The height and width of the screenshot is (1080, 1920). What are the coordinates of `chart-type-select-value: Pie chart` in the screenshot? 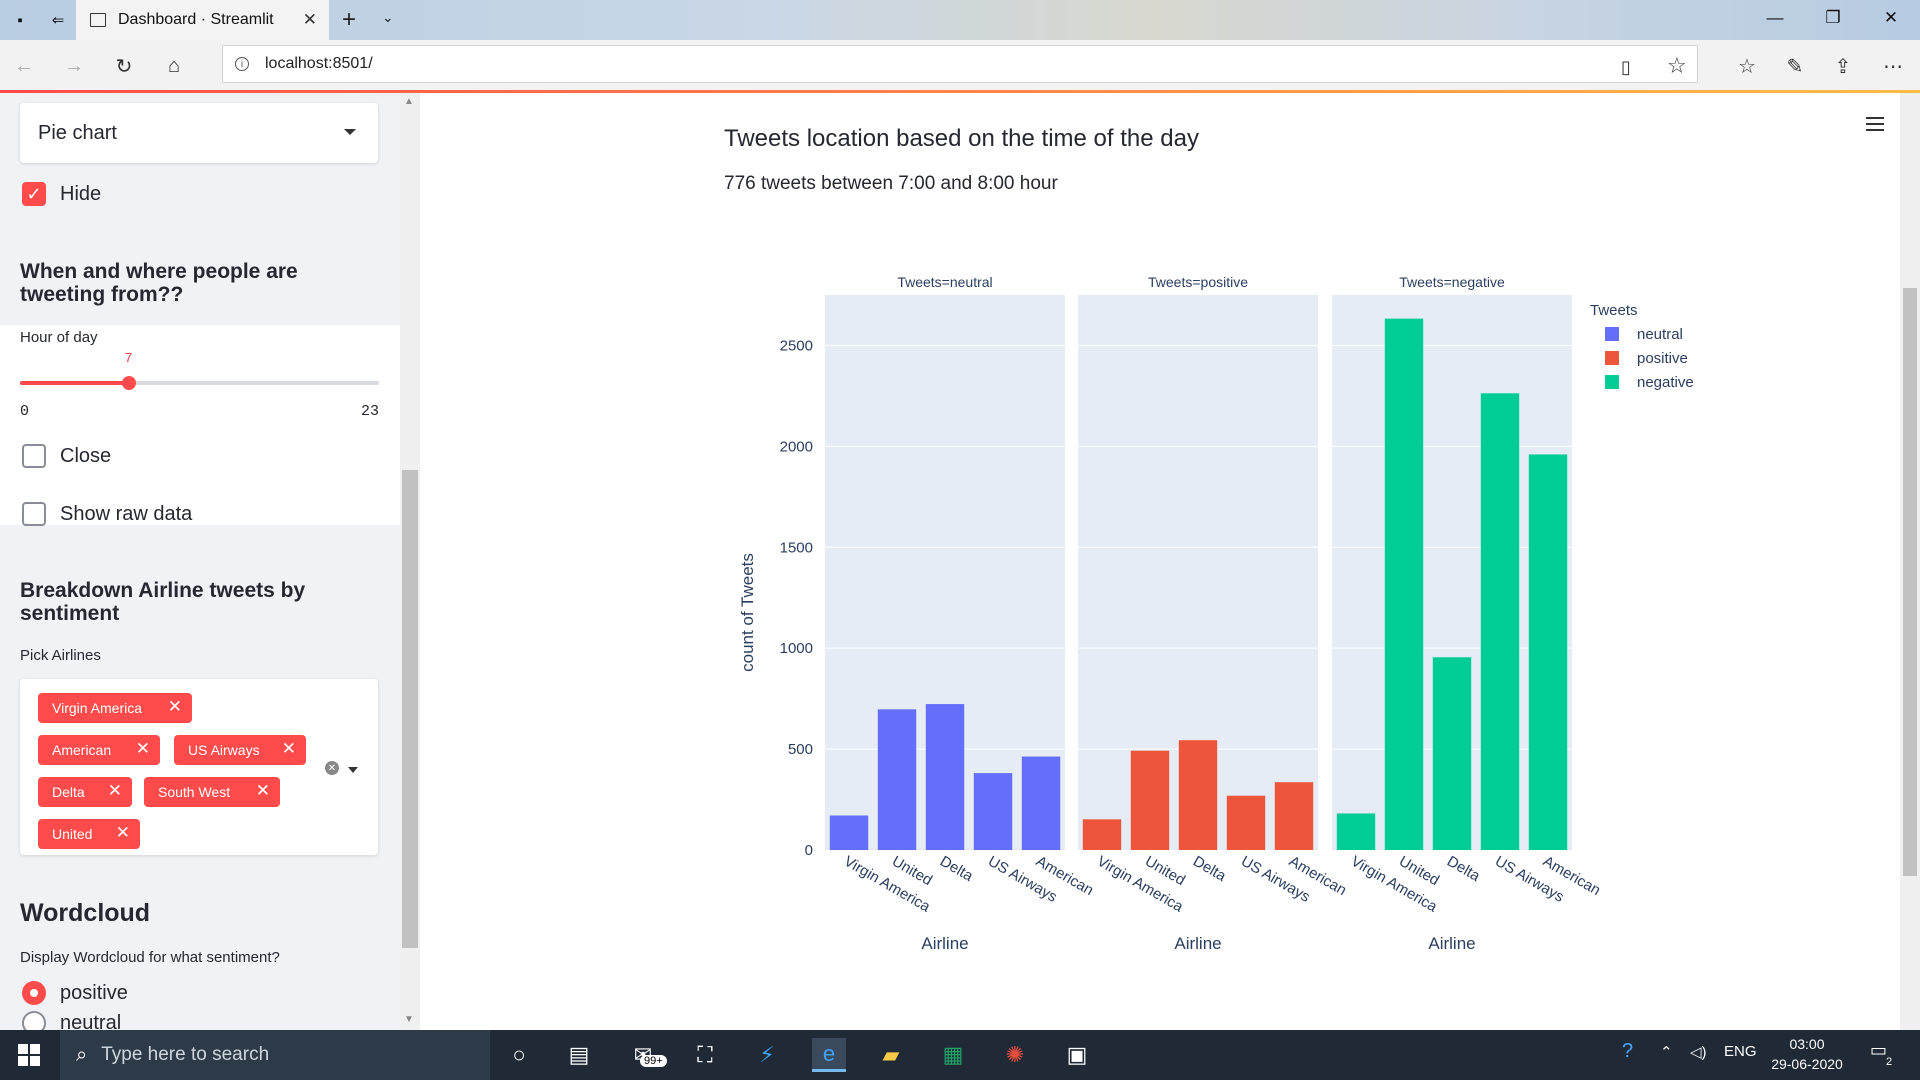 It's located at (77, 132).